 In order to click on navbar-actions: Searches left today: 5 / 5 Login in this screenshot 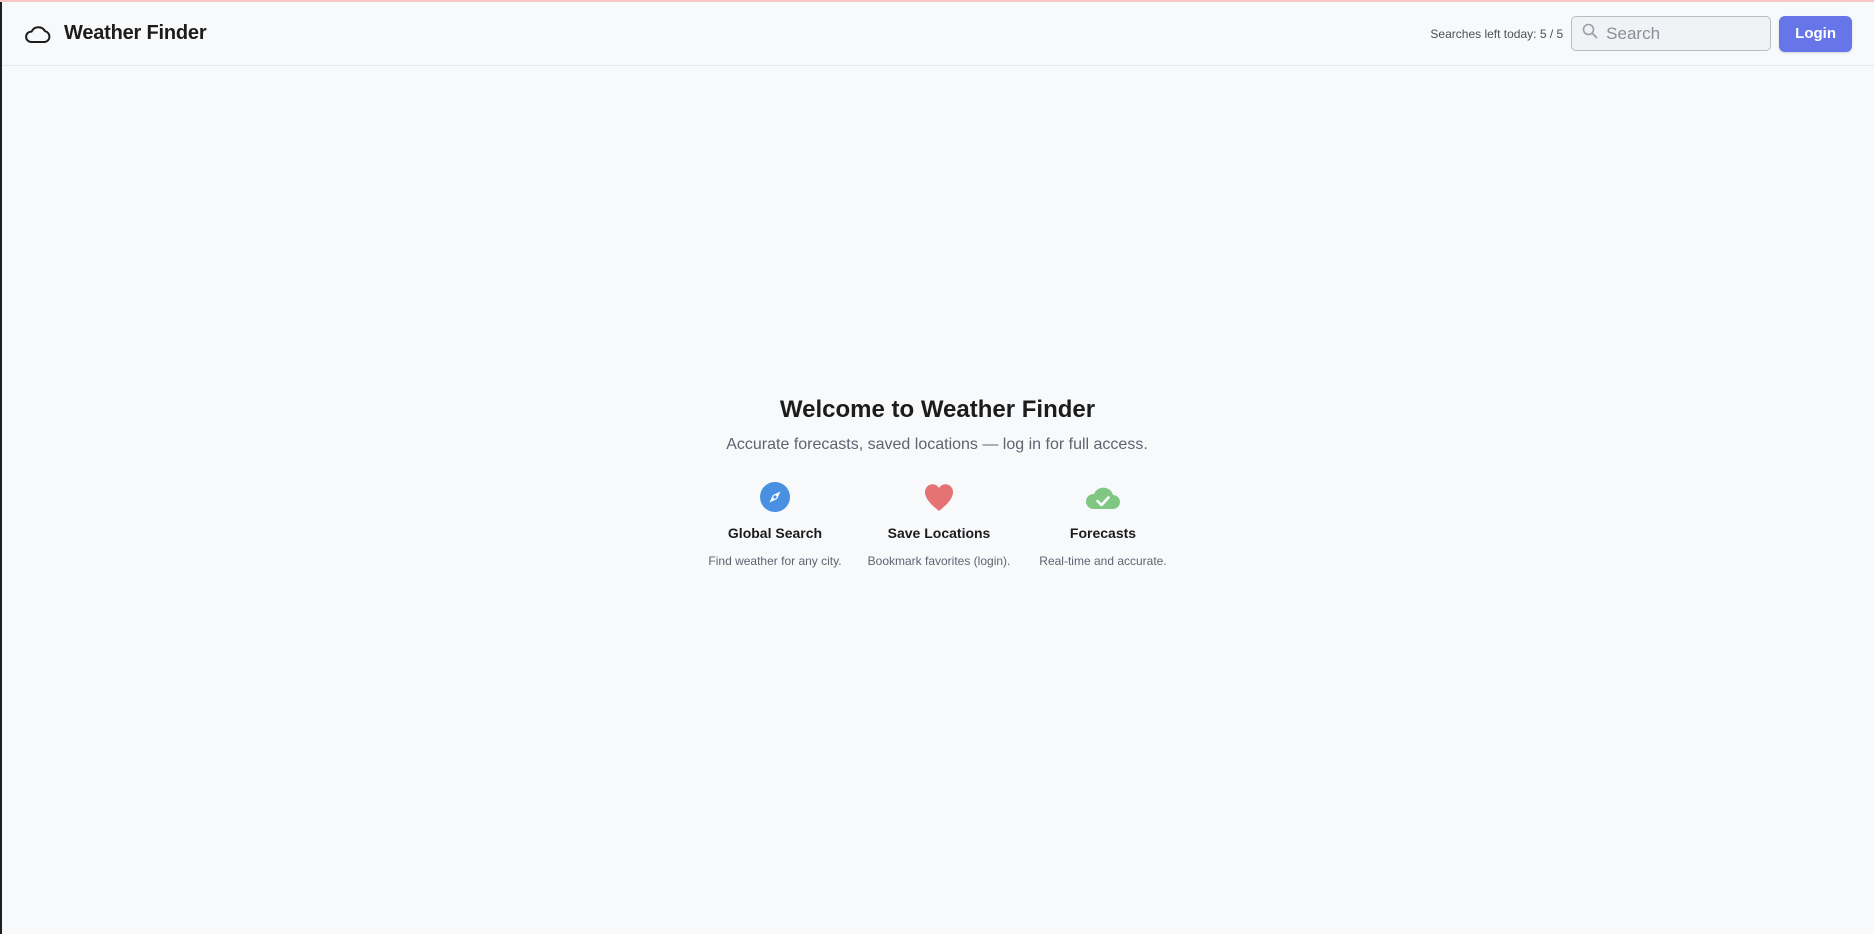, I will do `click(1641, 33)`.